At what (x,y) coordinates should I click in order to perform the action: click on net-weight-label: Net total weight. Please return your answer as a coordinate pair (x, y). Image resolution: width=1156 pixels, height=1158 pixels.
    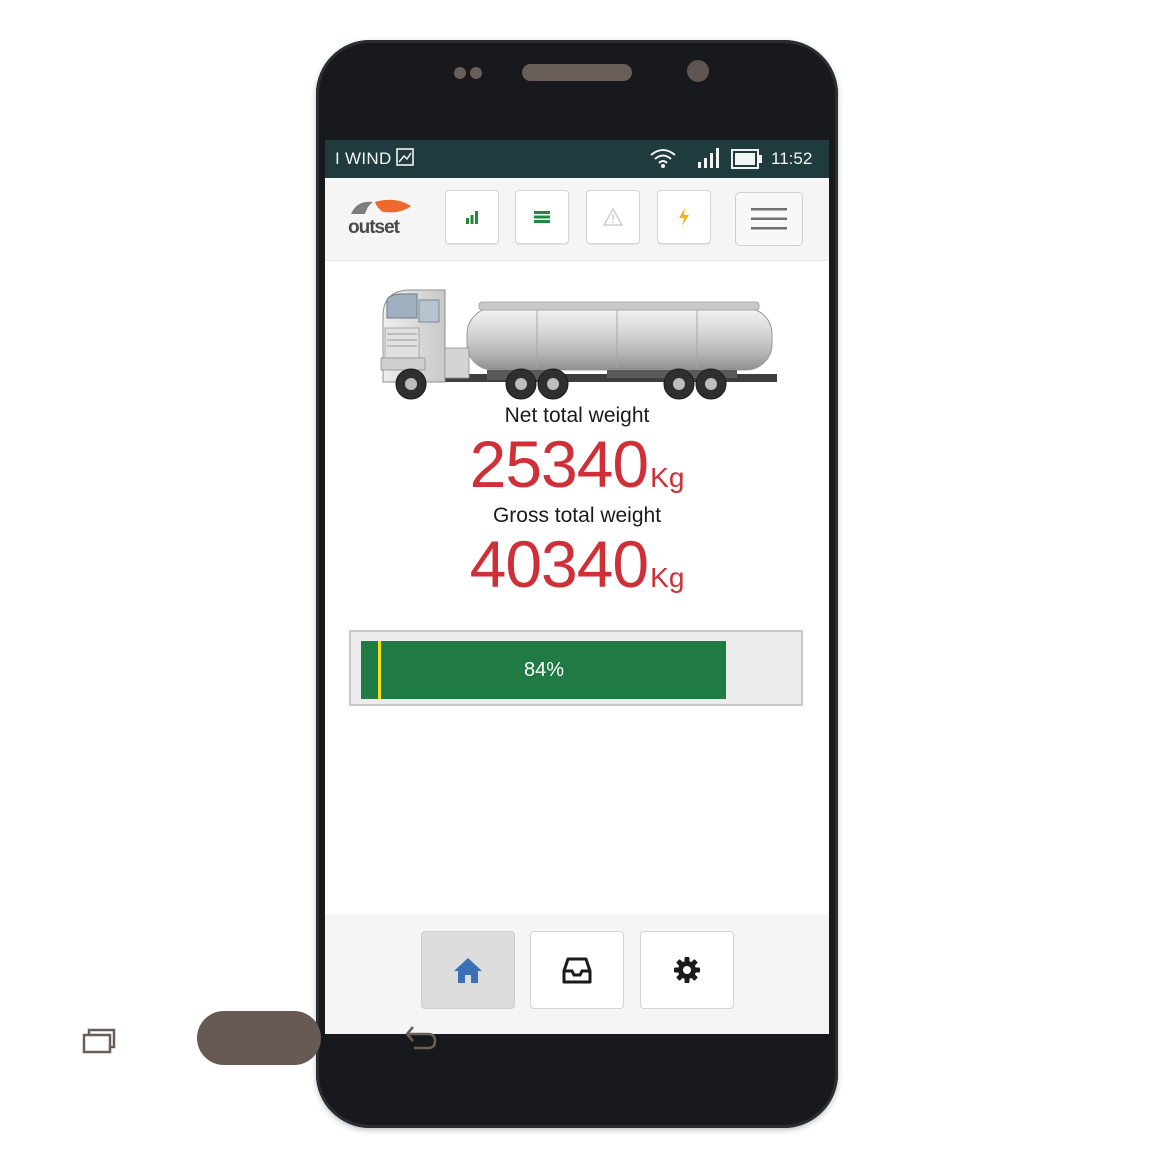
    Looking at the image, I should click on (577, 415).